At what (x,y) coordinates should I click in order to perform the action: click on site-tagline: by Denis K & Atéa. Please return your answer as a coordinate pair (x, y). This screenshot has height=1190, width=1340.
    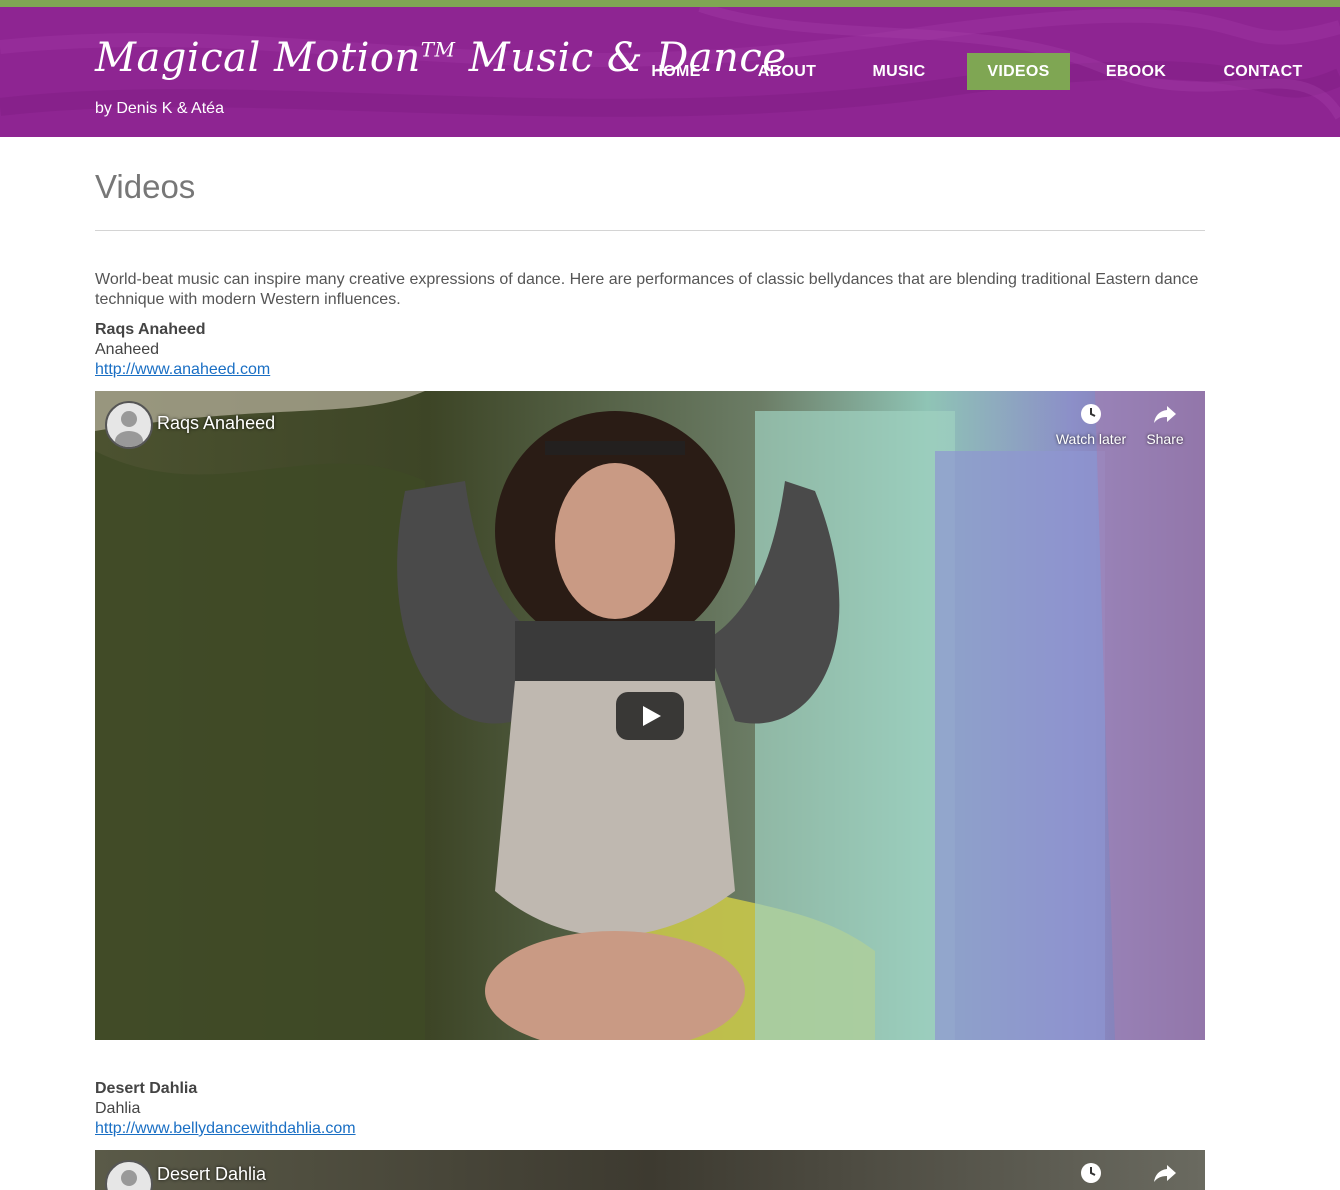
    Looking at the image, I should click on (159, 108).